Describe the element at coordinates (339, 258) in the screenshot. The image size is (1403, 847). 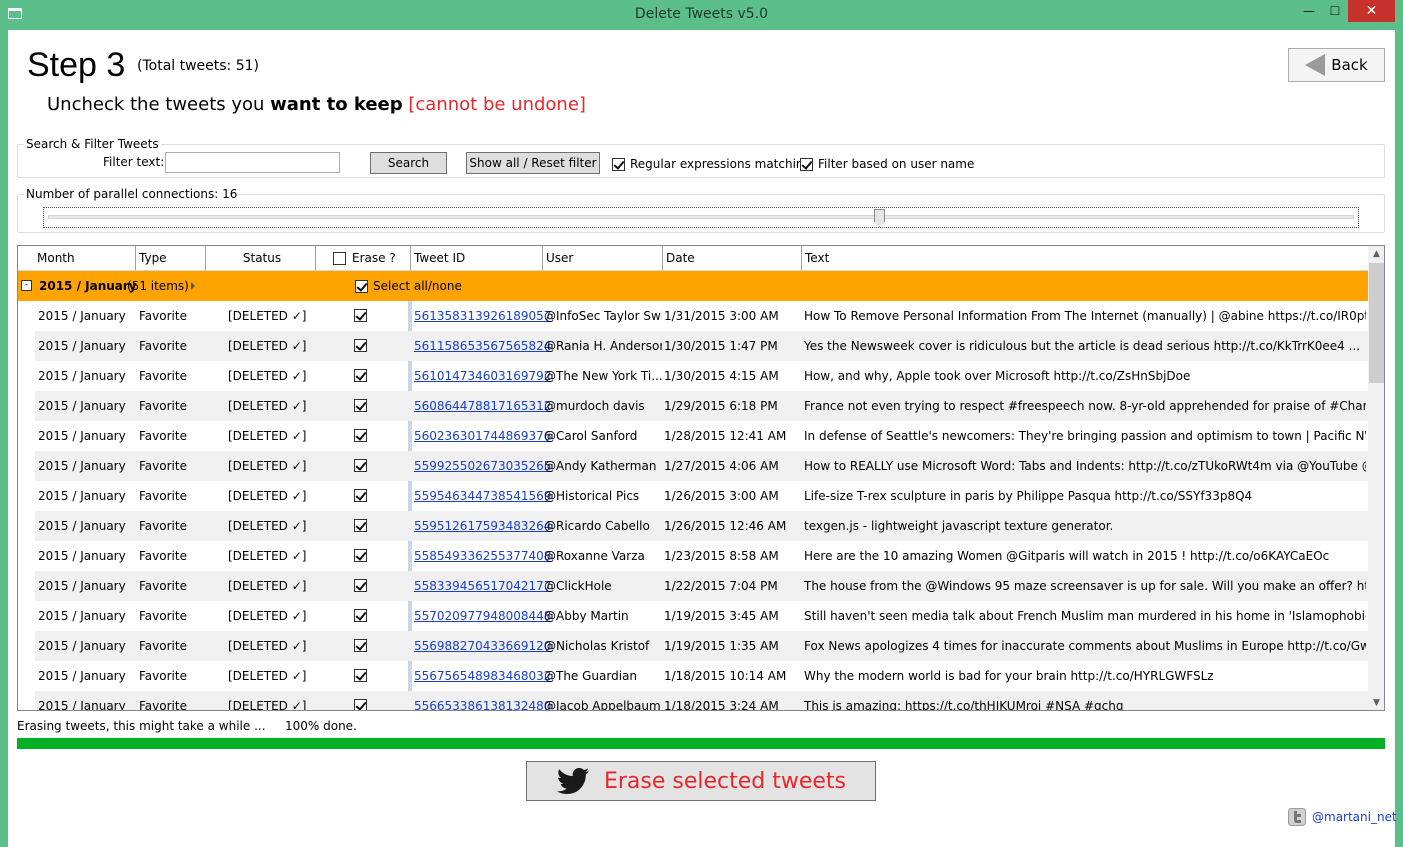
I see `erase-header-checkbox` at that location.